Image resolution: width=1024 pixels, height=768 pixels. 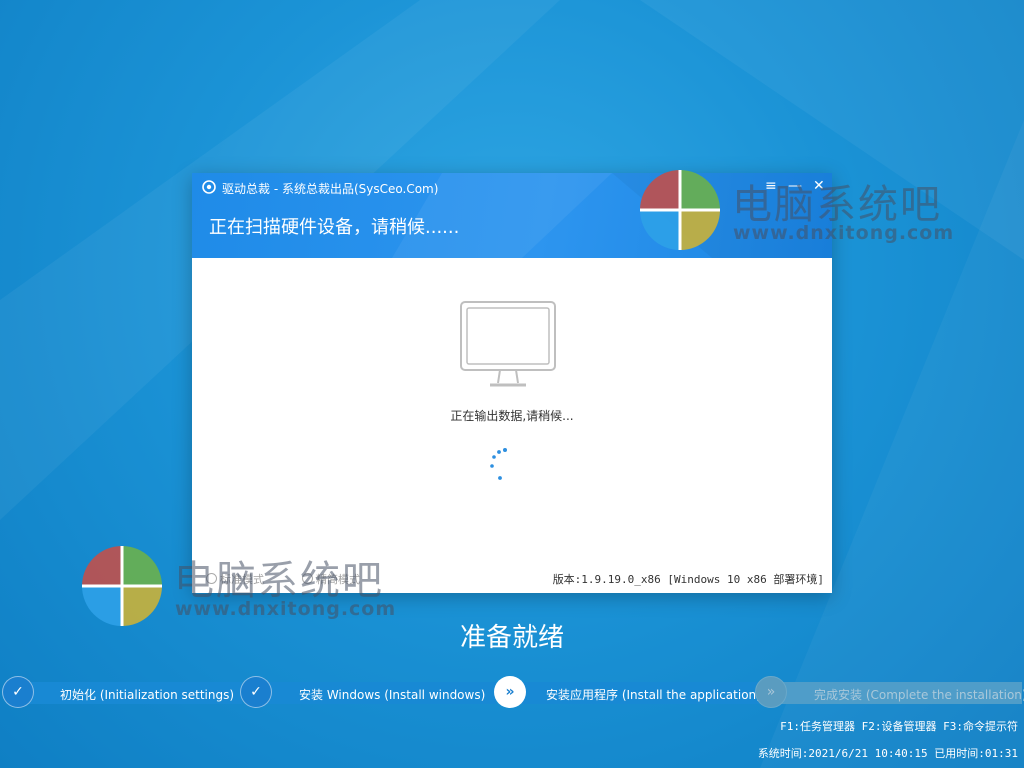 What do you see at coordinates (392, 695) in the screenshot?
I see `step-2-label: 安装 Windows (Install windows)` at bounding box center [392, 695].